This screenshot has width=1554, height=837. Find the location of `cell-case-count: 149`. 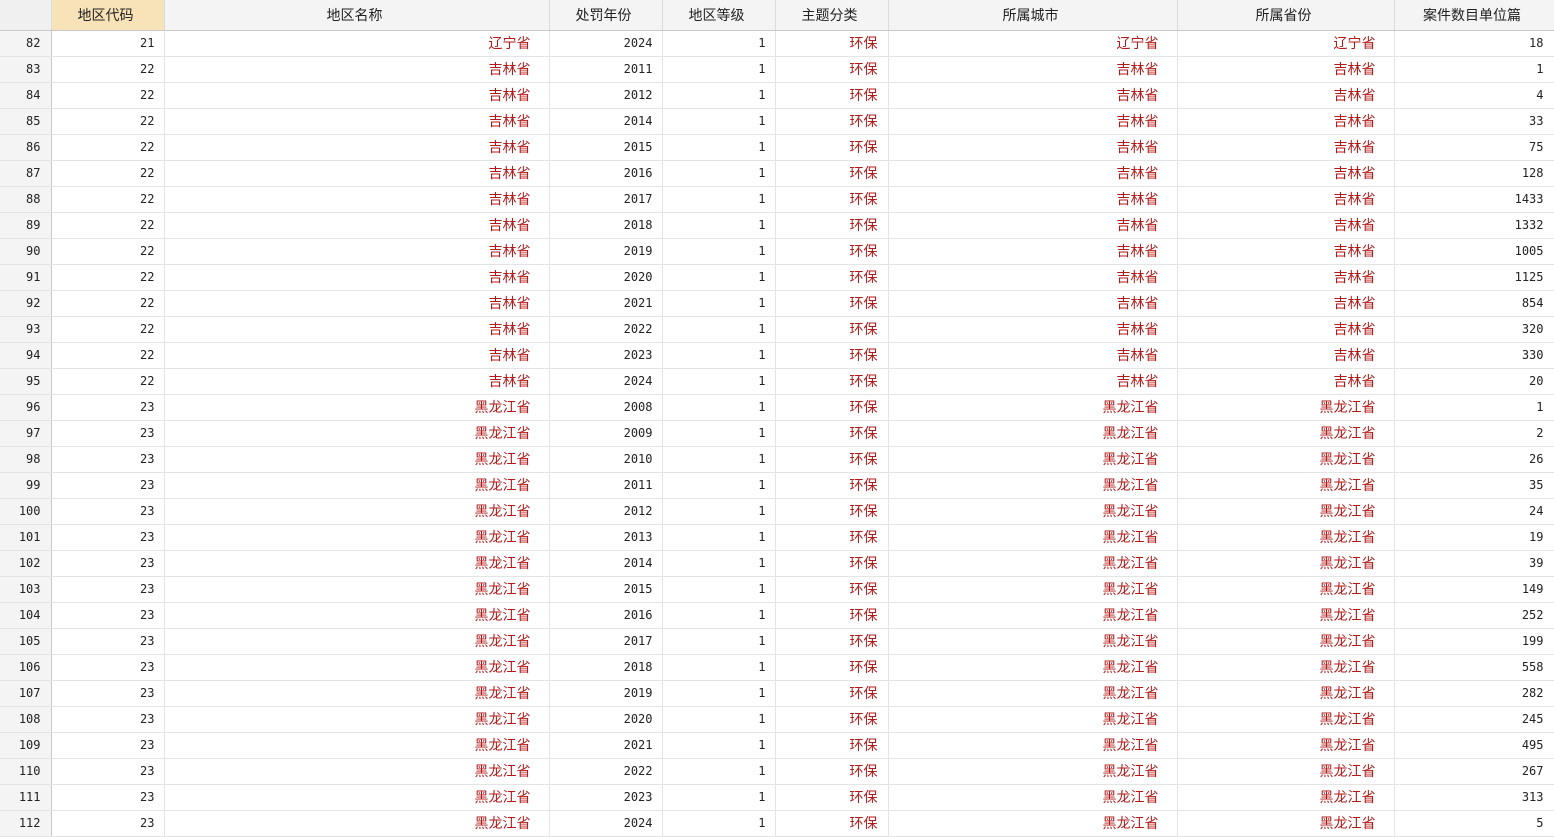

cell-case-count: 149 is located at coordinates (1474, 589).